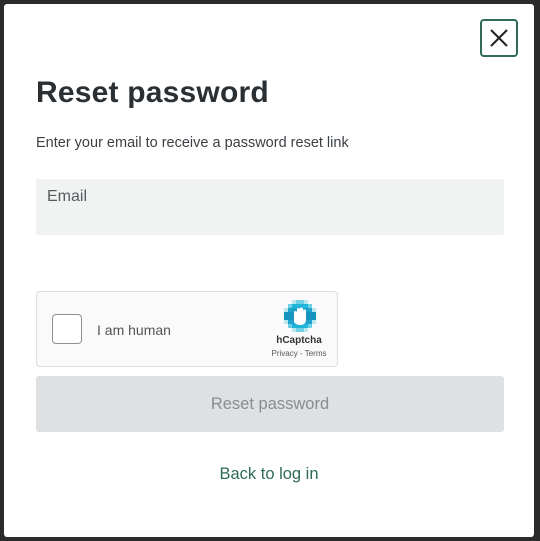 The width and height of the screenshot is (540, 541). I want to click on email-field: Email, so click(270, 207).